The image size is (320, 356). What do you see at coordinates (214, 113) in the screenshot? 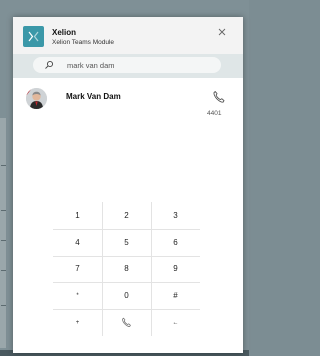
I see `contact-extension: 4401` at bounding box center [214, 113].